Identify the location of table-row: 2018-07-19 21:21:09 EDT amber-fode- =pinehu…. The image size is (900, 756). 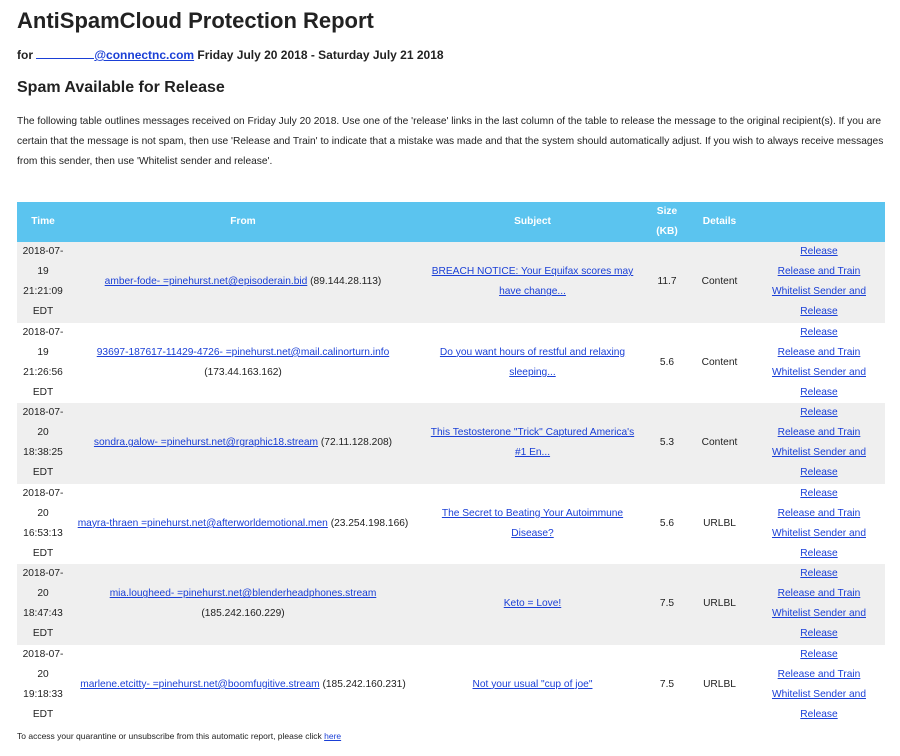
(451, 282).